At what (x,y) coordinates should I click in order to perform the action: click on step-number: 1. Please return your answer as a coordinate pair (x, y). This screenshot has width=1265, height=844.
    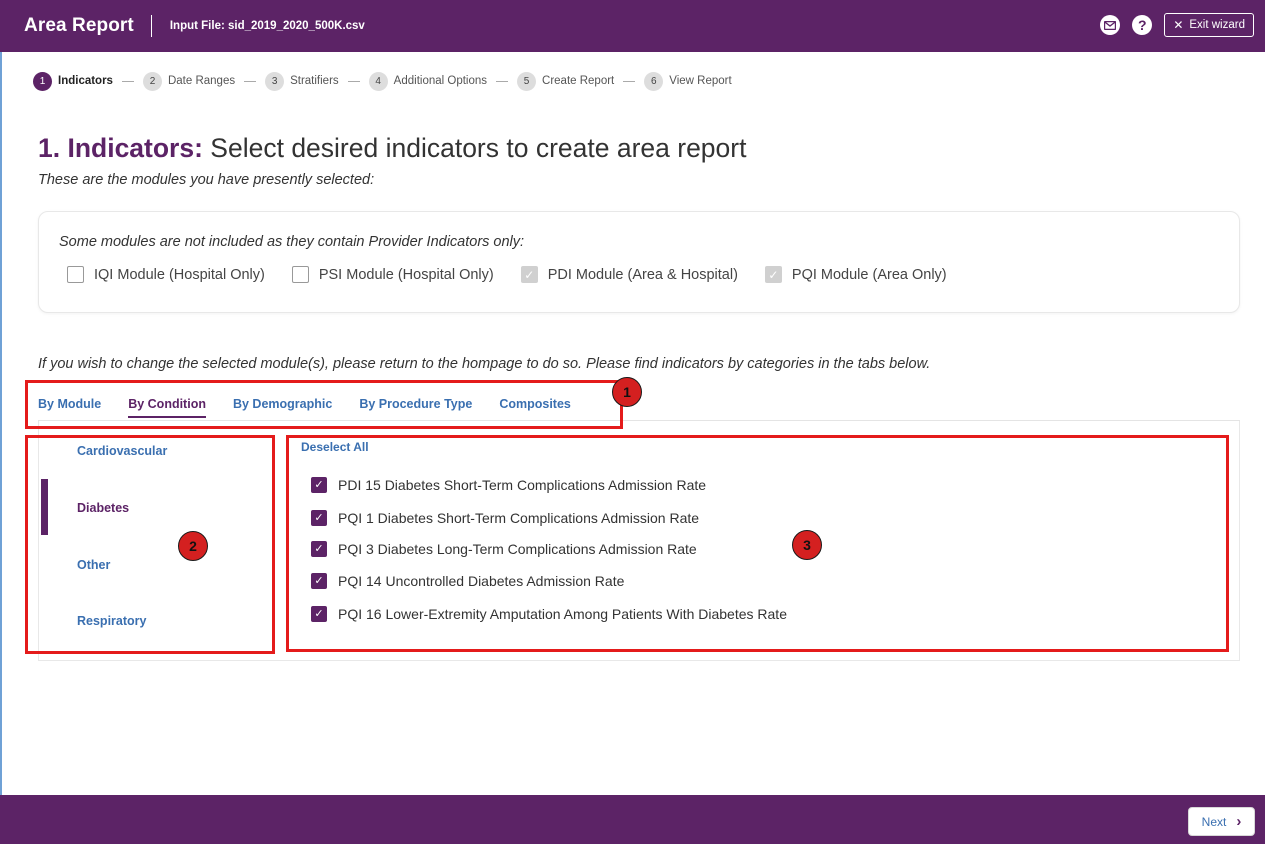
    Looking at the image, I should click on (42, 81).